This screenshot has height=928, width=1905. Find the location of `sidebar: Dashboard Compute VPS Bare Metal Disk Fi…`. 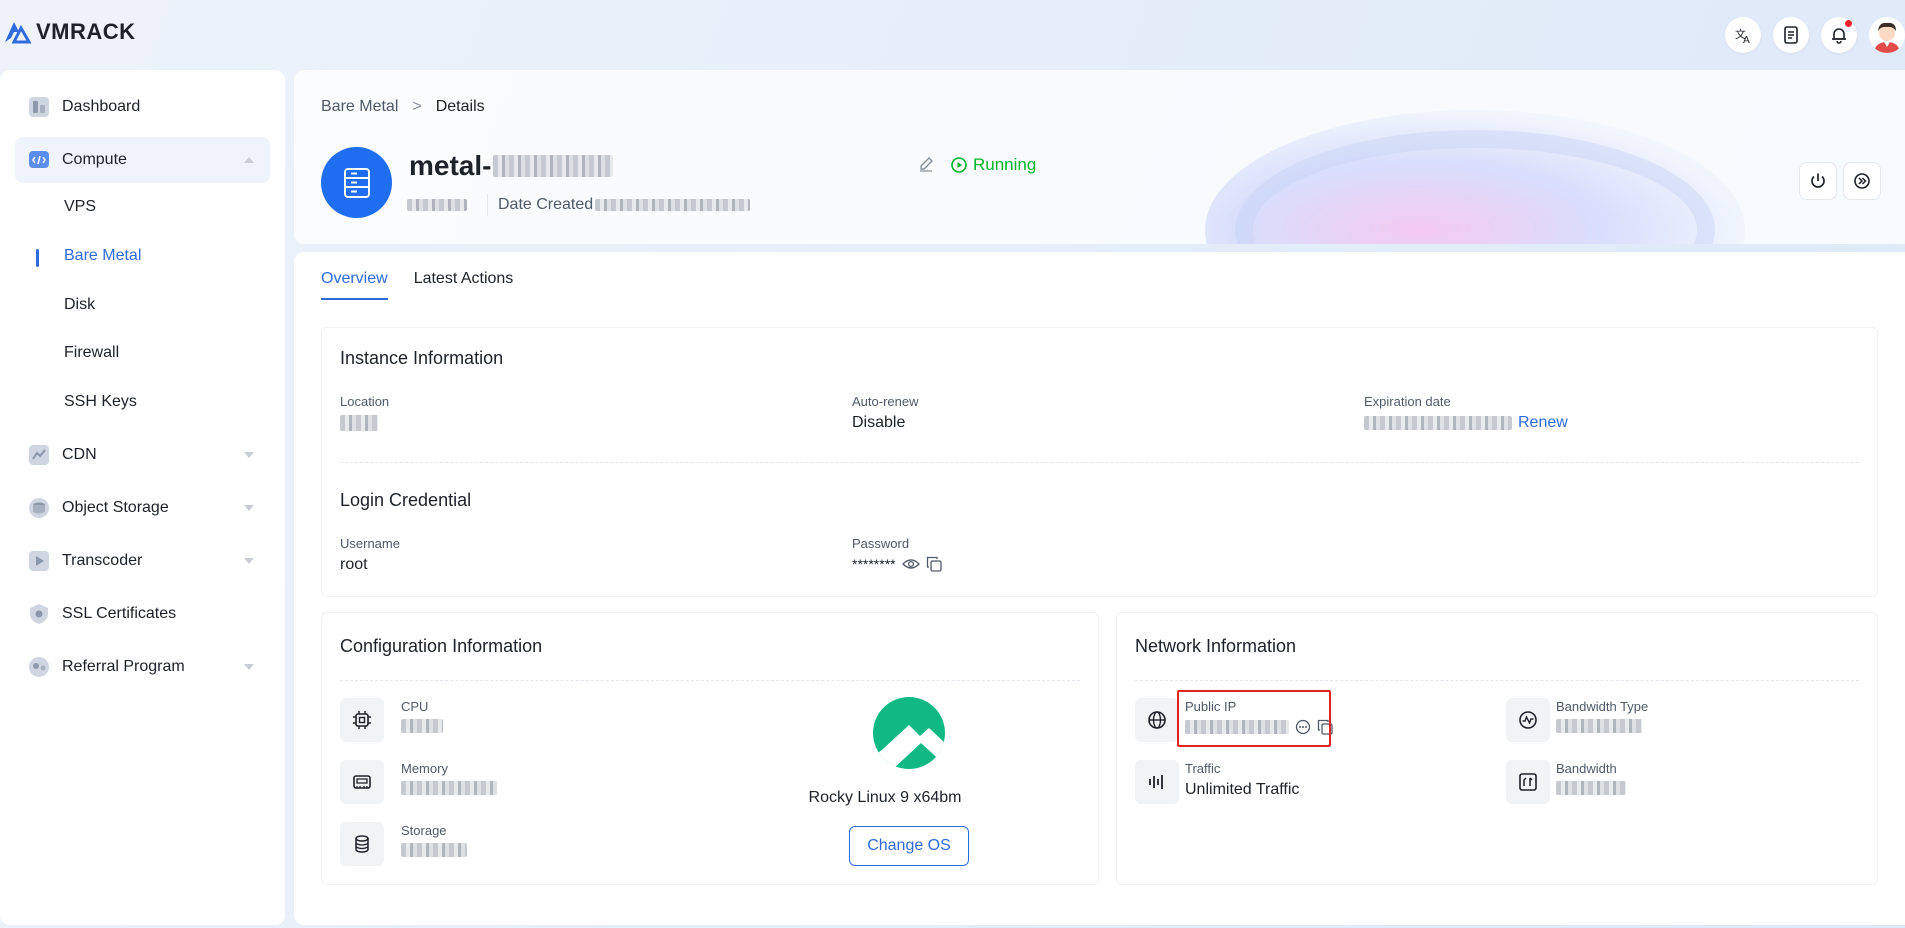

sidebar: Dashboard Compute VPS Bare Metal Disk Fi… is located at coordinates (142, 497).